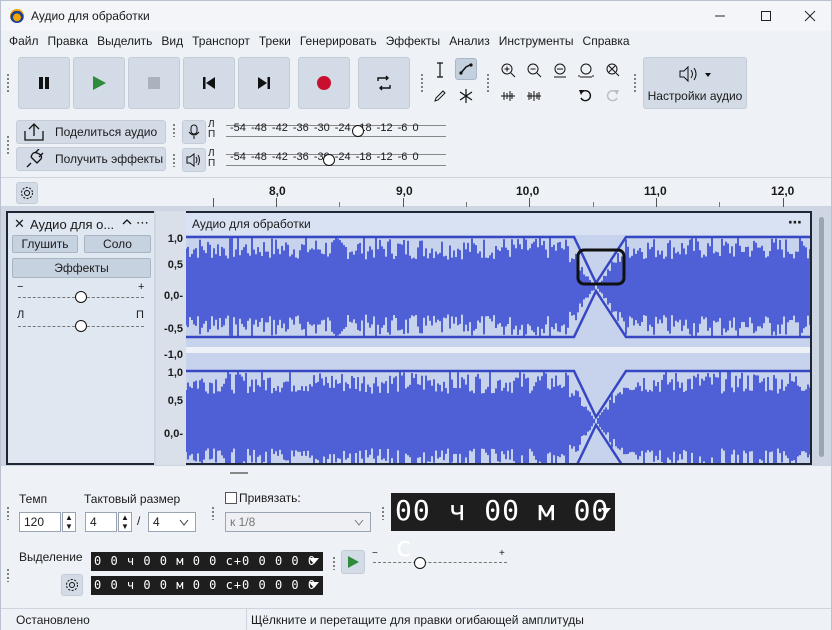 This screenshot has width=832, height=630. What do you see at coordinates (353, 562) in the screenshot?
I see `play-at-speed-button` at bounding box center [353, 562].